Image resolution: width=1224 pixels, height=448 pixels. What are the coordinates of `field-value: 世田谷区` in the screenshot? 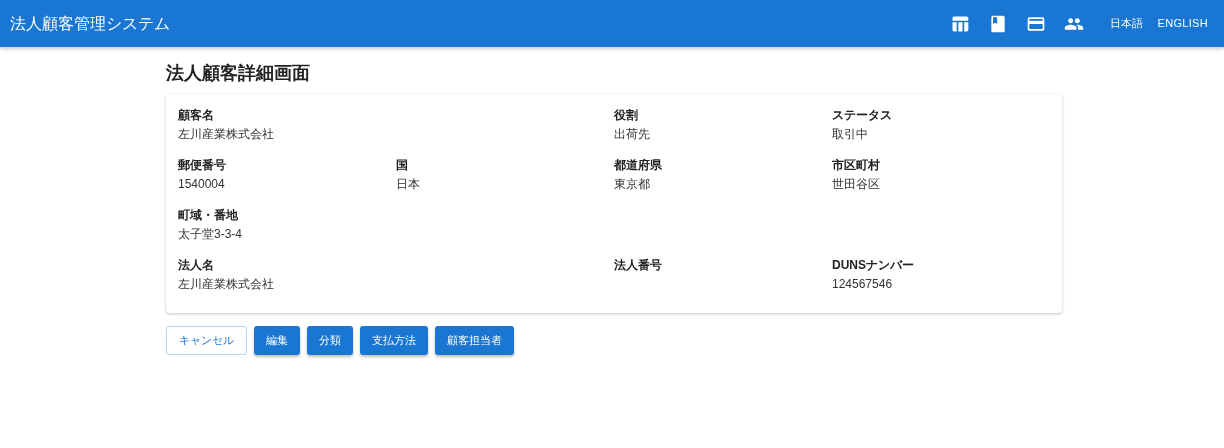 It's located at (856, 184).